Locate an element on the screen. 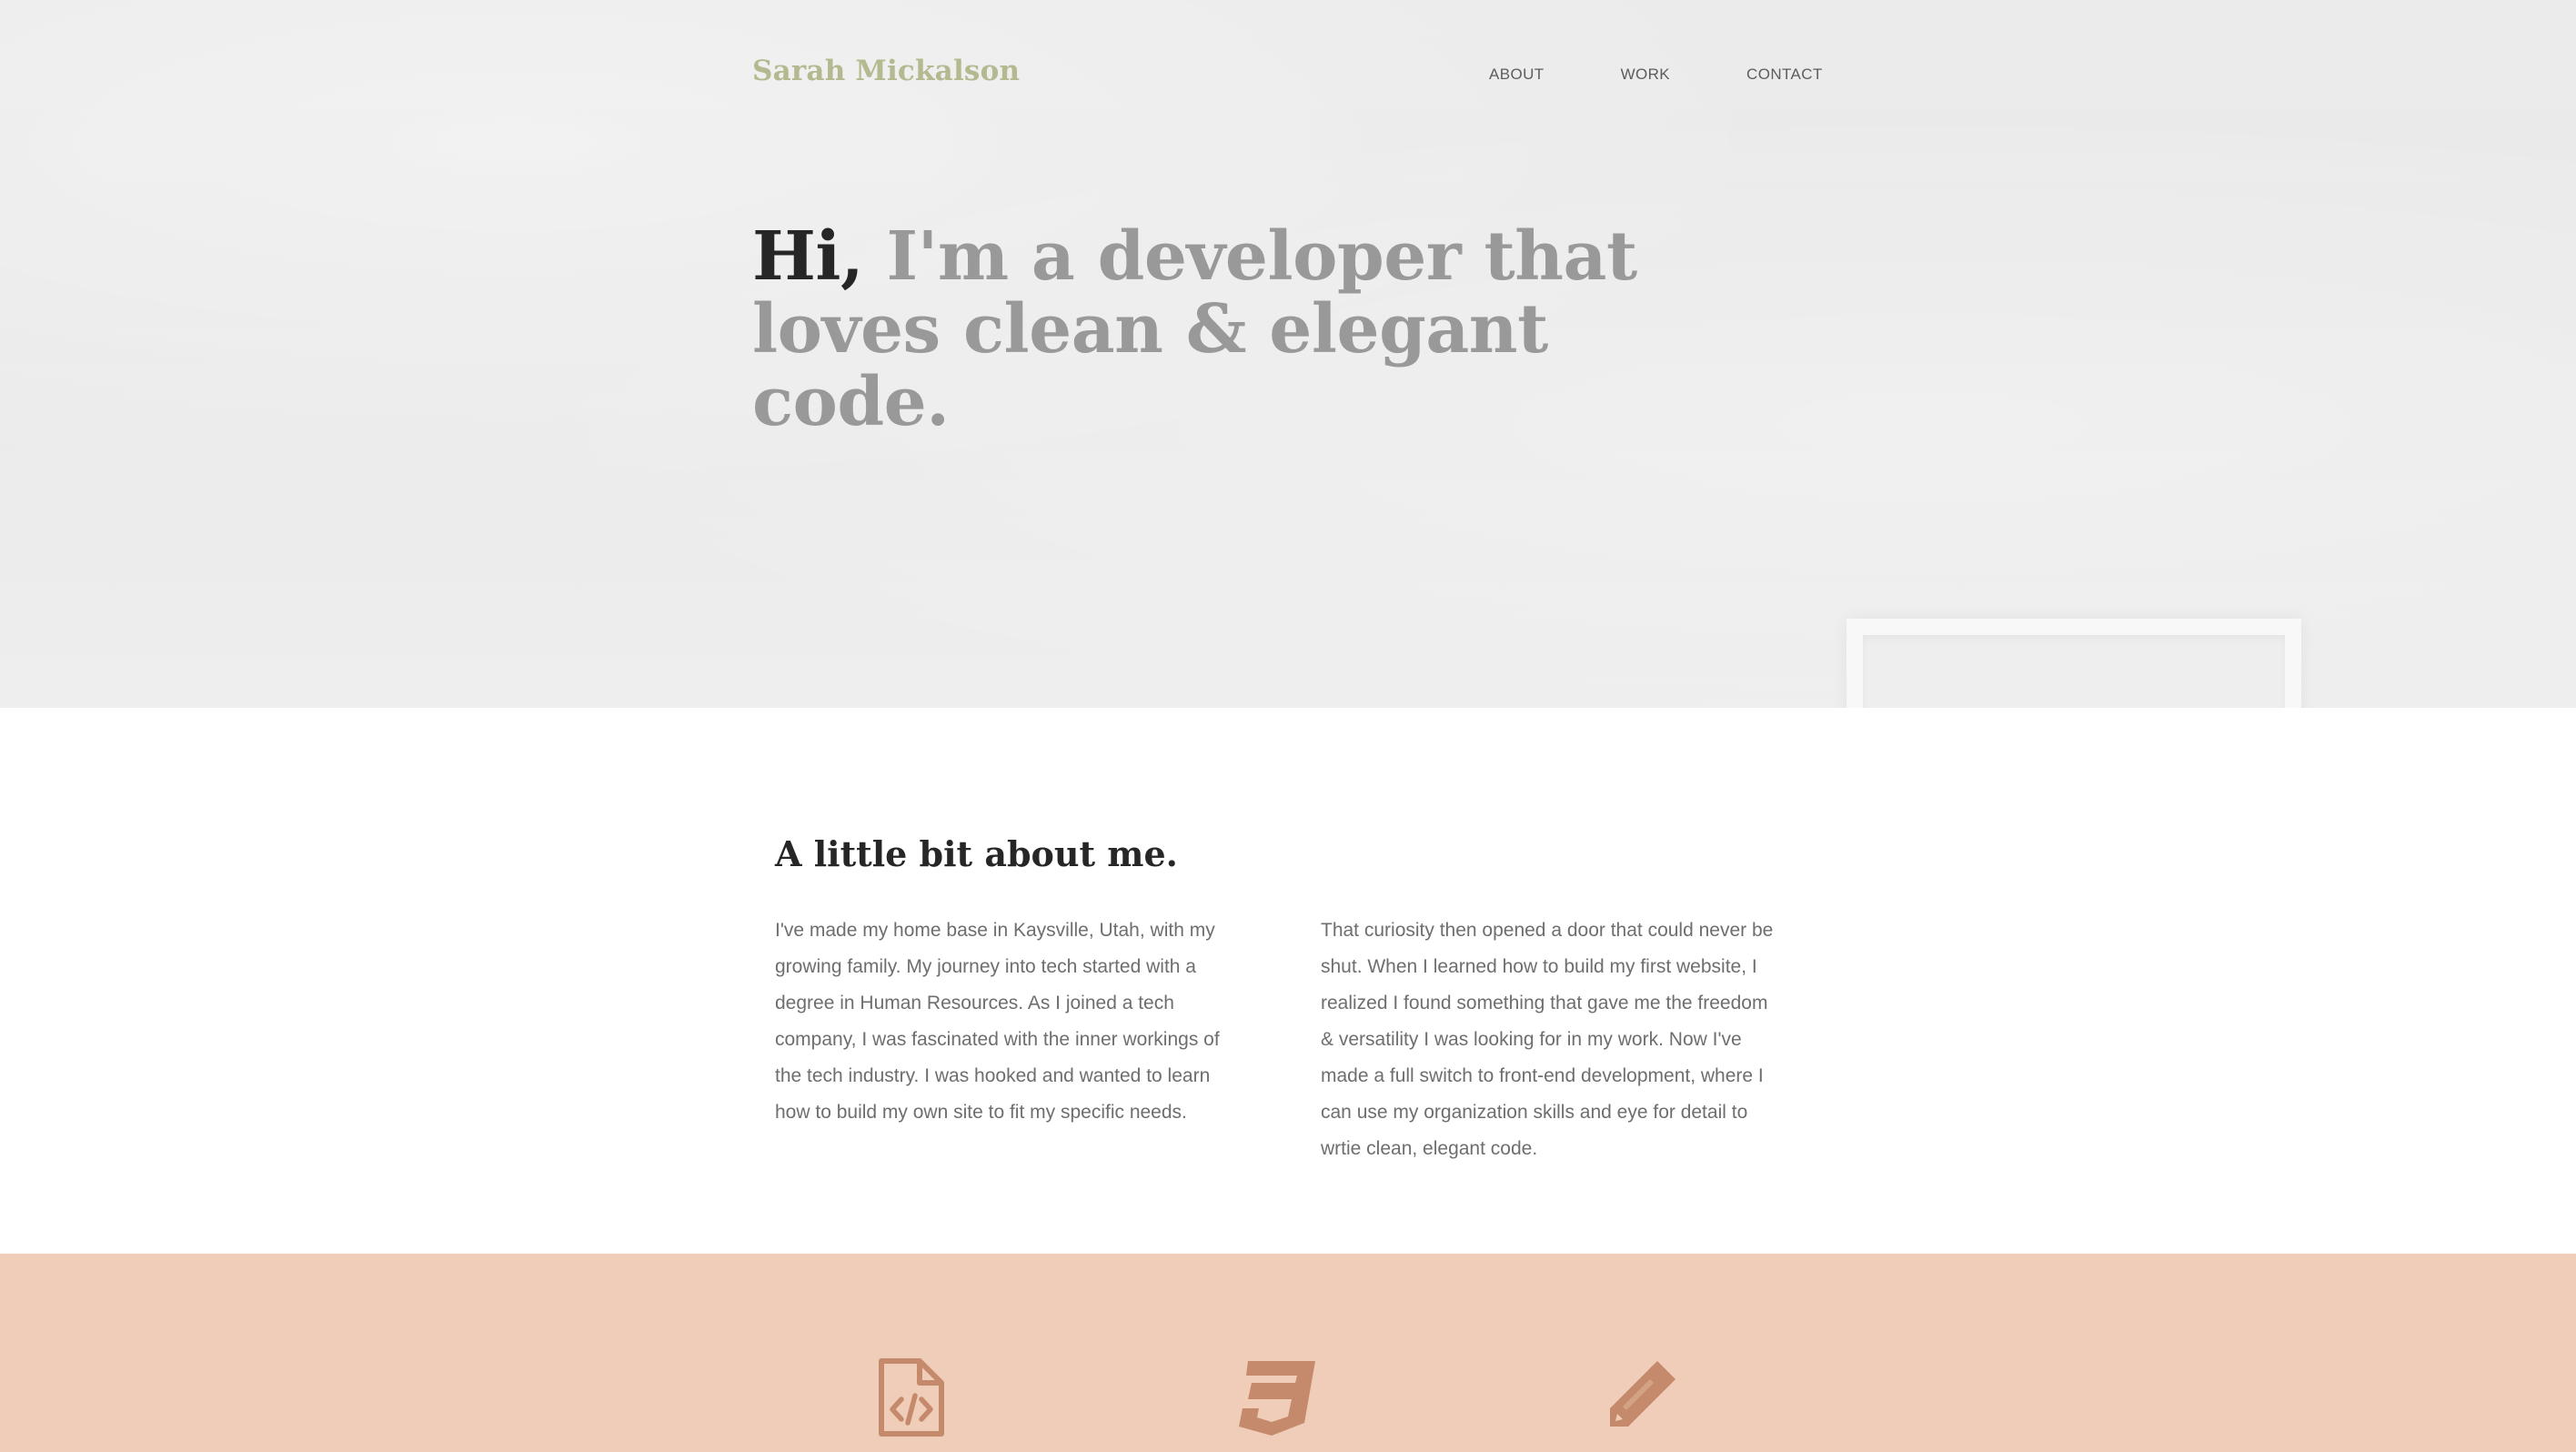 This screenshot has width=2576, height=1452. decorative-frame is located at coordinates (2073, 663).